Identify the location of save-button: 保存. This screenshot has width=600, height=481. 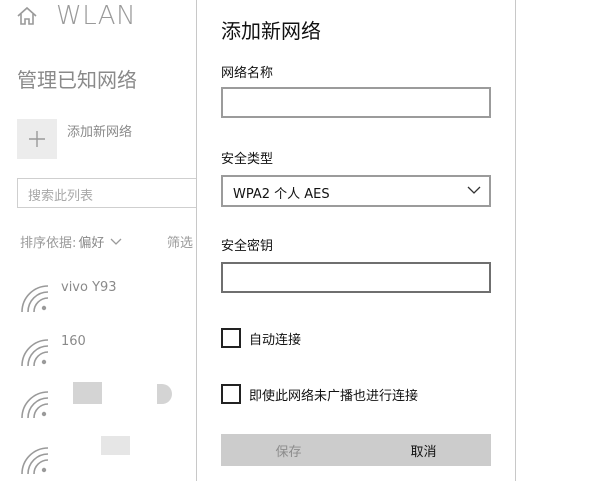
(288, 450).